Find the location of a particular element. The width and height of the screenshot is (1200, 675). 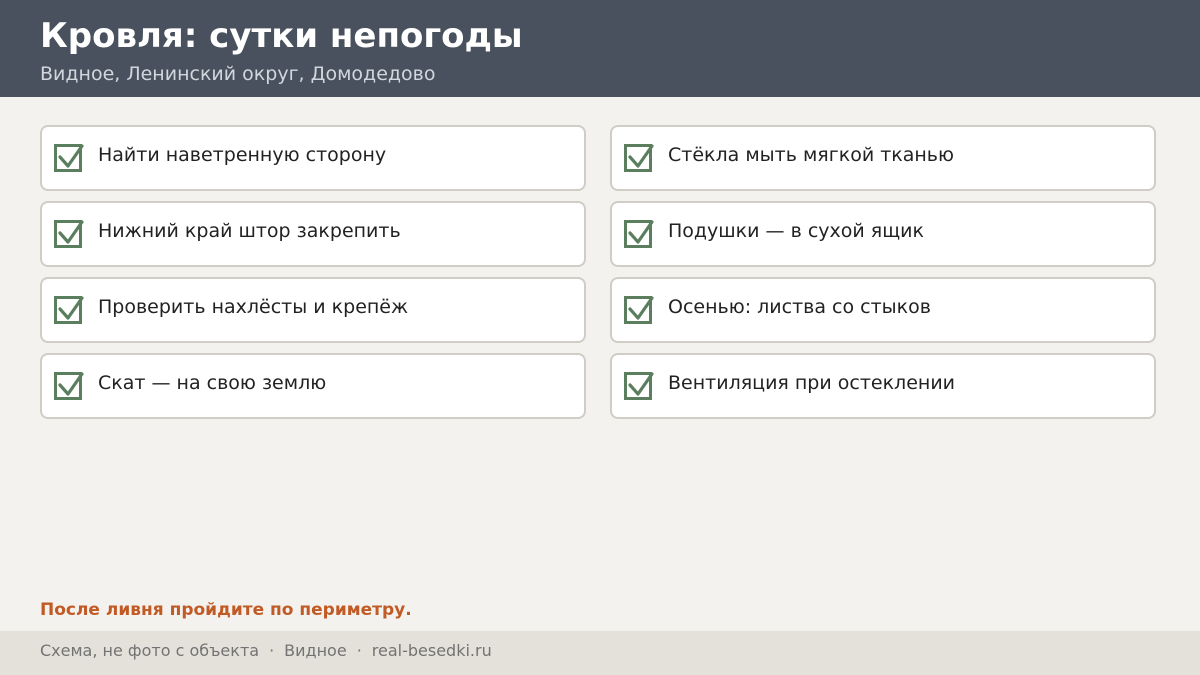

checklist-item-label: Нижний край штор закрепить is located at coordinates (249, 231).